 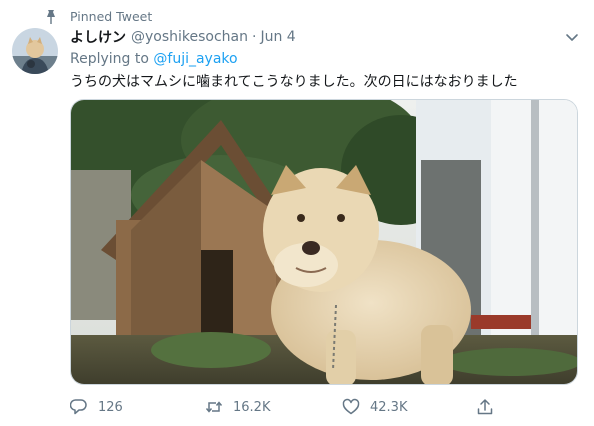 What do you see at coordinates (214, 407) in the screenshot?
I see `retweet-icon` at bounding box center [214, 407].